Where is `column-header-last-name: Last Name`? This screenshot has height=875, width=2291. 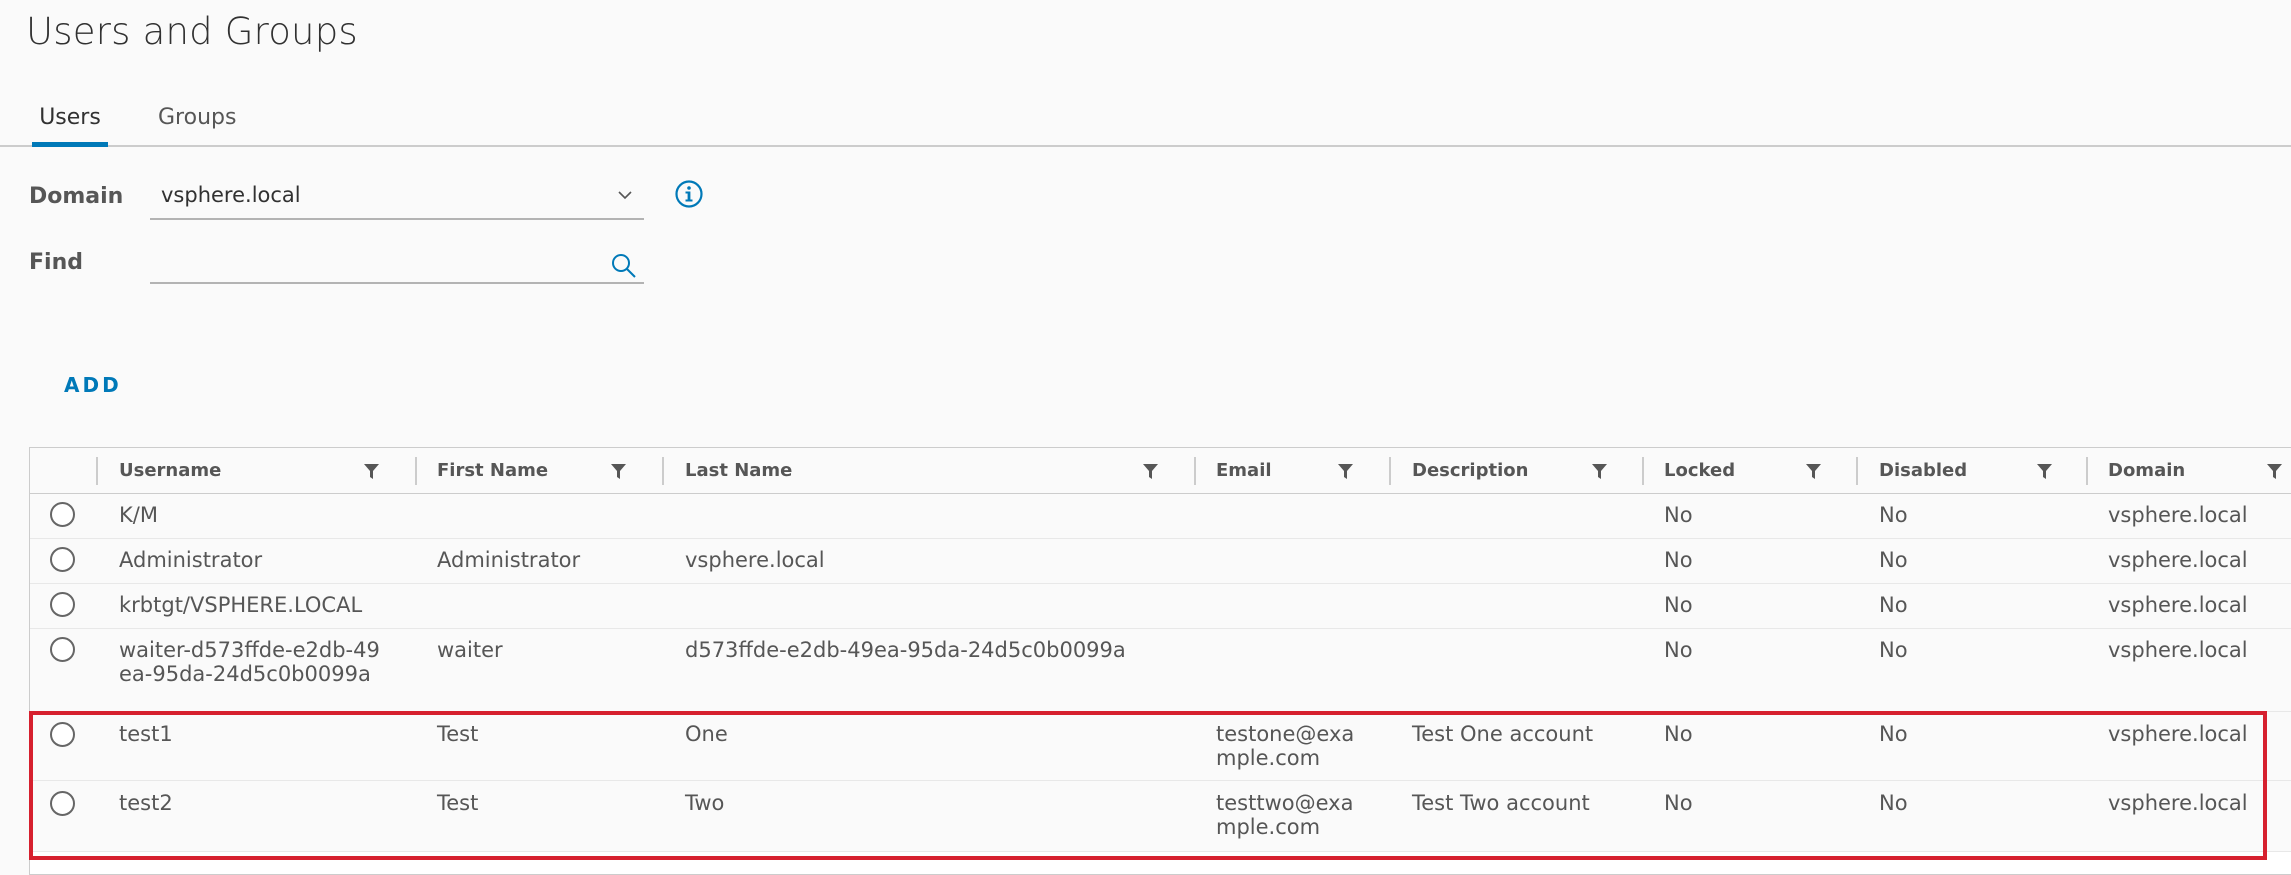 column-header-last-name: Last Name is located at coordinates (738, 470).